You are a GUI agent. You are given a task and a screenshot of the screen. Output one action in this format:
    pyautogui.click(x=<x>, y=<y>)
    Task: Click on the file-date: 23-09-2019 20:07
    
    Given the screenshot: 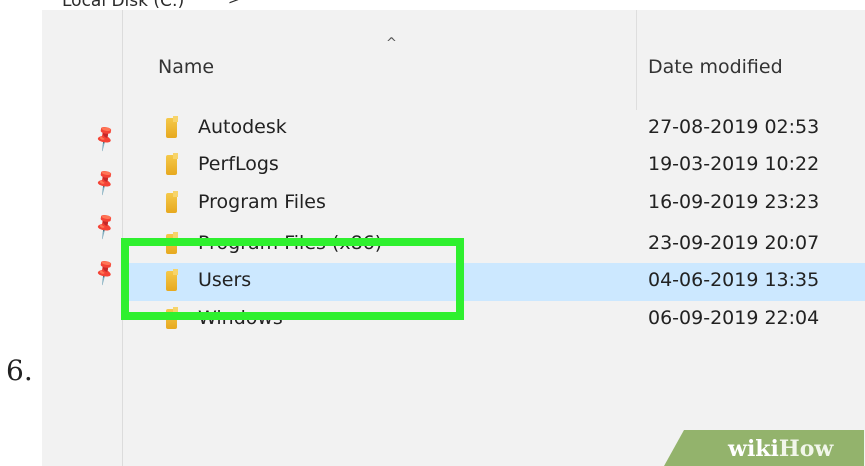 What is the action you would take?
    pyautogui.click(x=734, y=243)
    